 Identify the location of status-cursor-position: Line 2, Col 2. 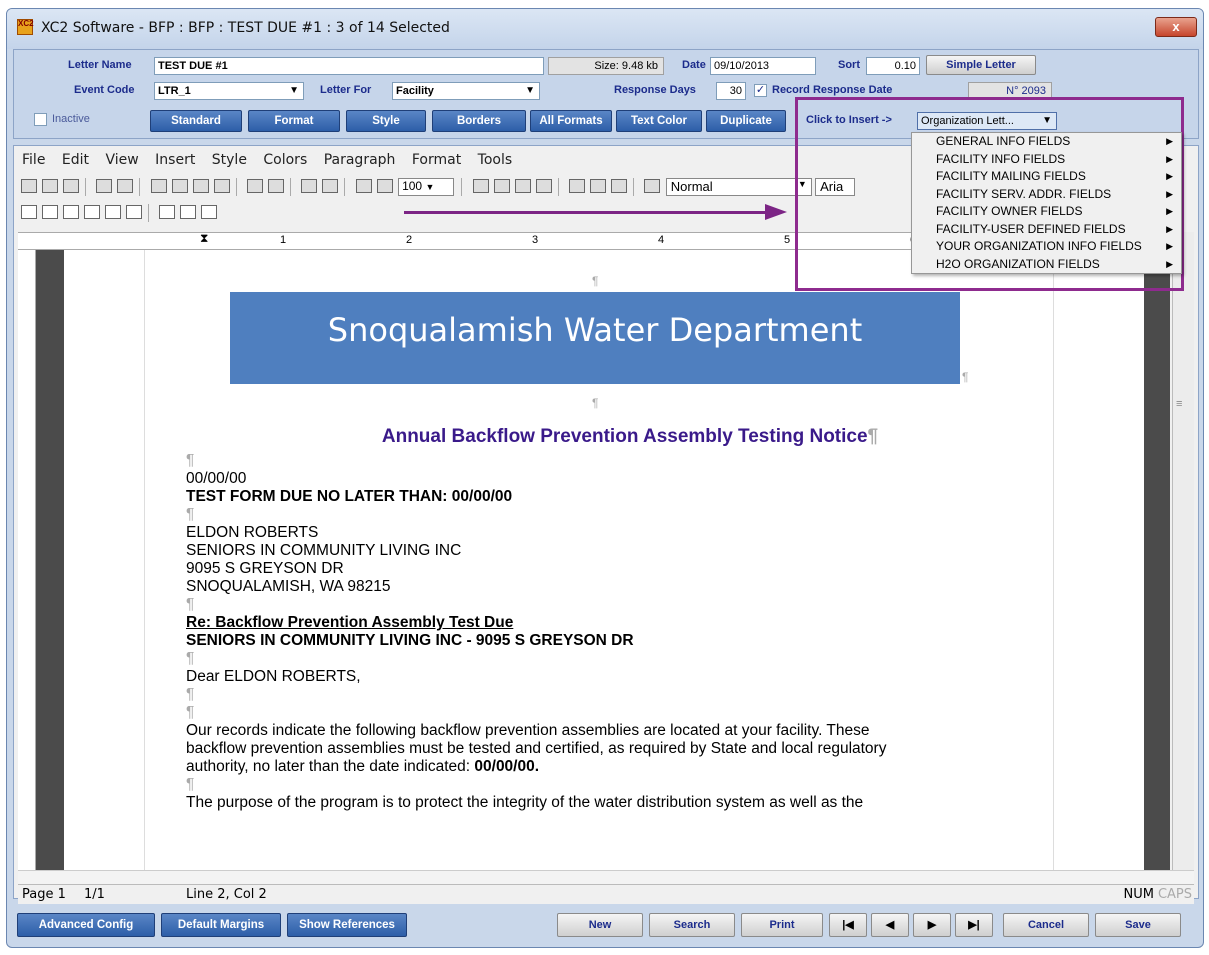
(226, 894).